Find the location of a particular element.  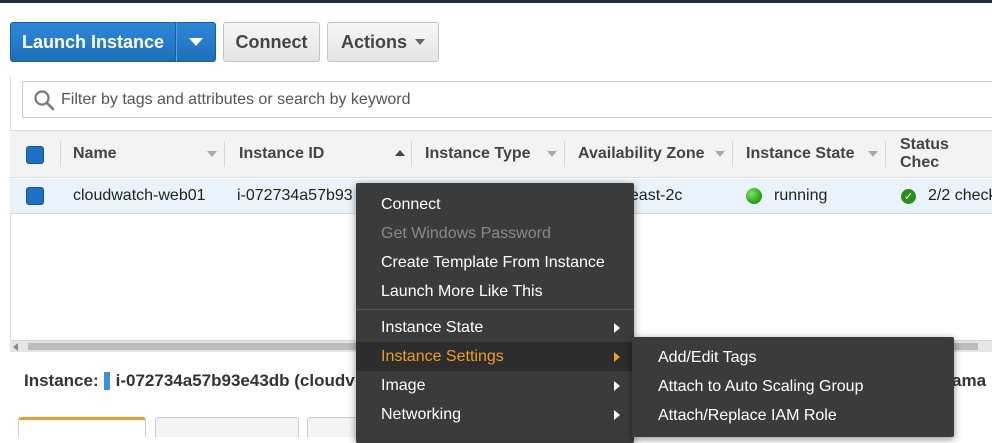

submenu-item-attach-auto-scaling: Attach to Auto Scaling Group is located at coordinates (793, 386).